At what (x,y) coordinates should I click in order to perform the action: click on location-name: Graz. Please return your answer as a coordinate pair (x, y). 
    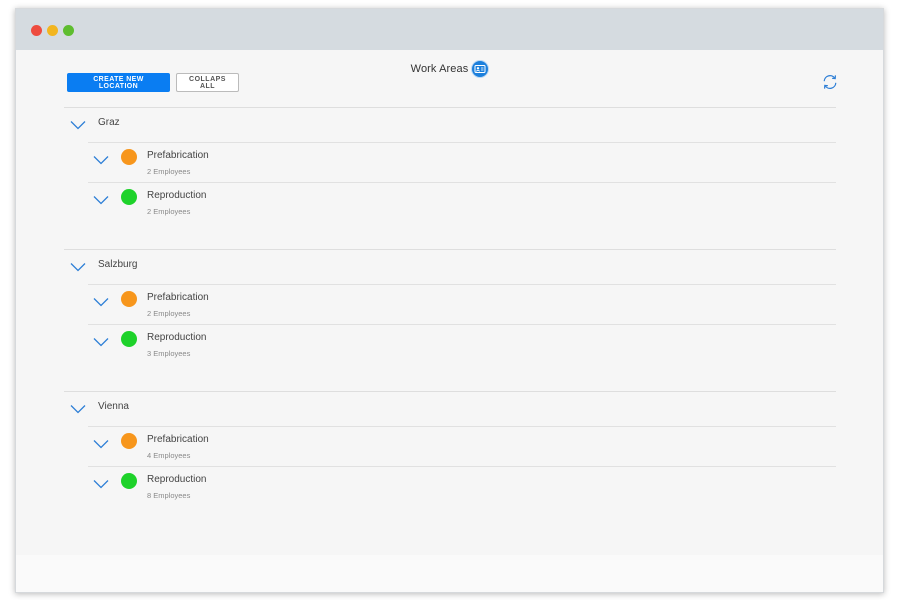
    Looking at the image, I should click on (109, 122).